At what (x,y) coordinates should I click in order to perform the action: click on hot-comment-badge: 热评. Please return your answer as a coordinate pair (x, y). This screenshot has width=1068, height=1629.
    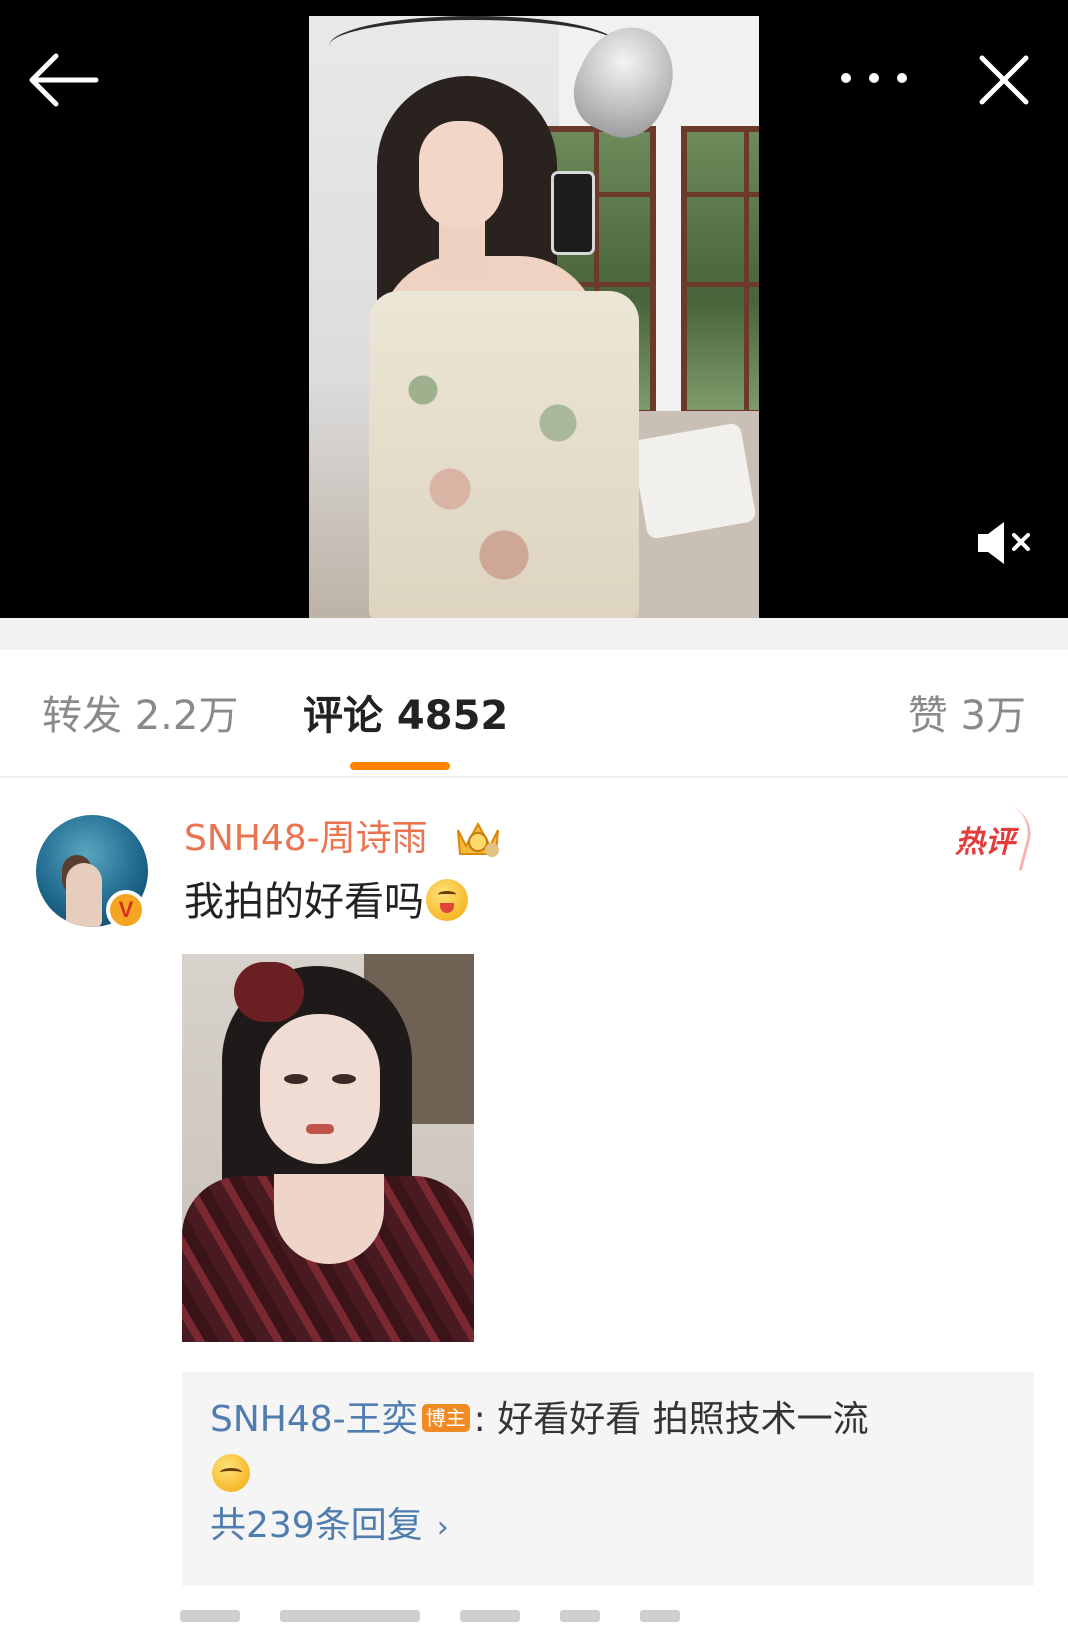
    Looking at the image, I should click on (992, 838).